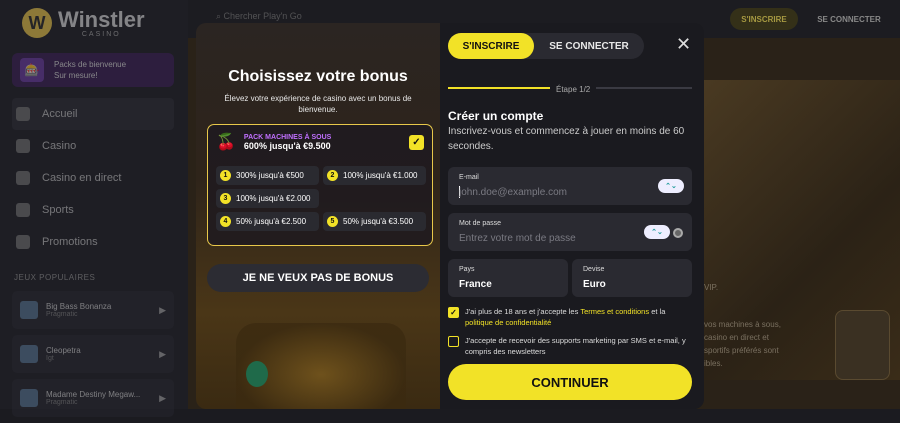 The height and width of the screenshot is (423, 900). Describe the element at coordinates (37, 23) in the screenshot. I see `logo-mark: W` at that location.